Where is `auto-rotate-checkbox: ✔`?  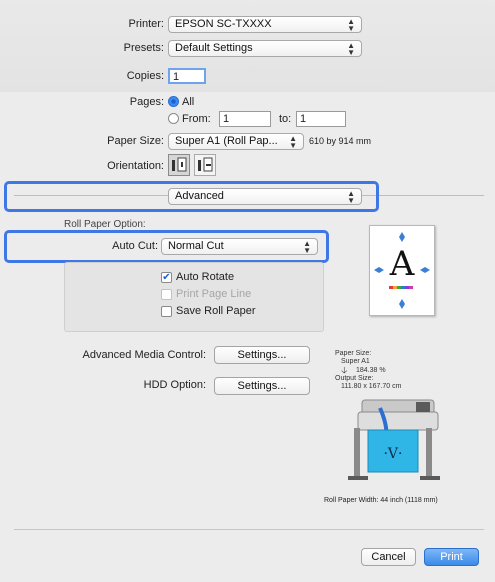 auto-rotate-checkbox: ✔ is located at coordinates (166, 277).